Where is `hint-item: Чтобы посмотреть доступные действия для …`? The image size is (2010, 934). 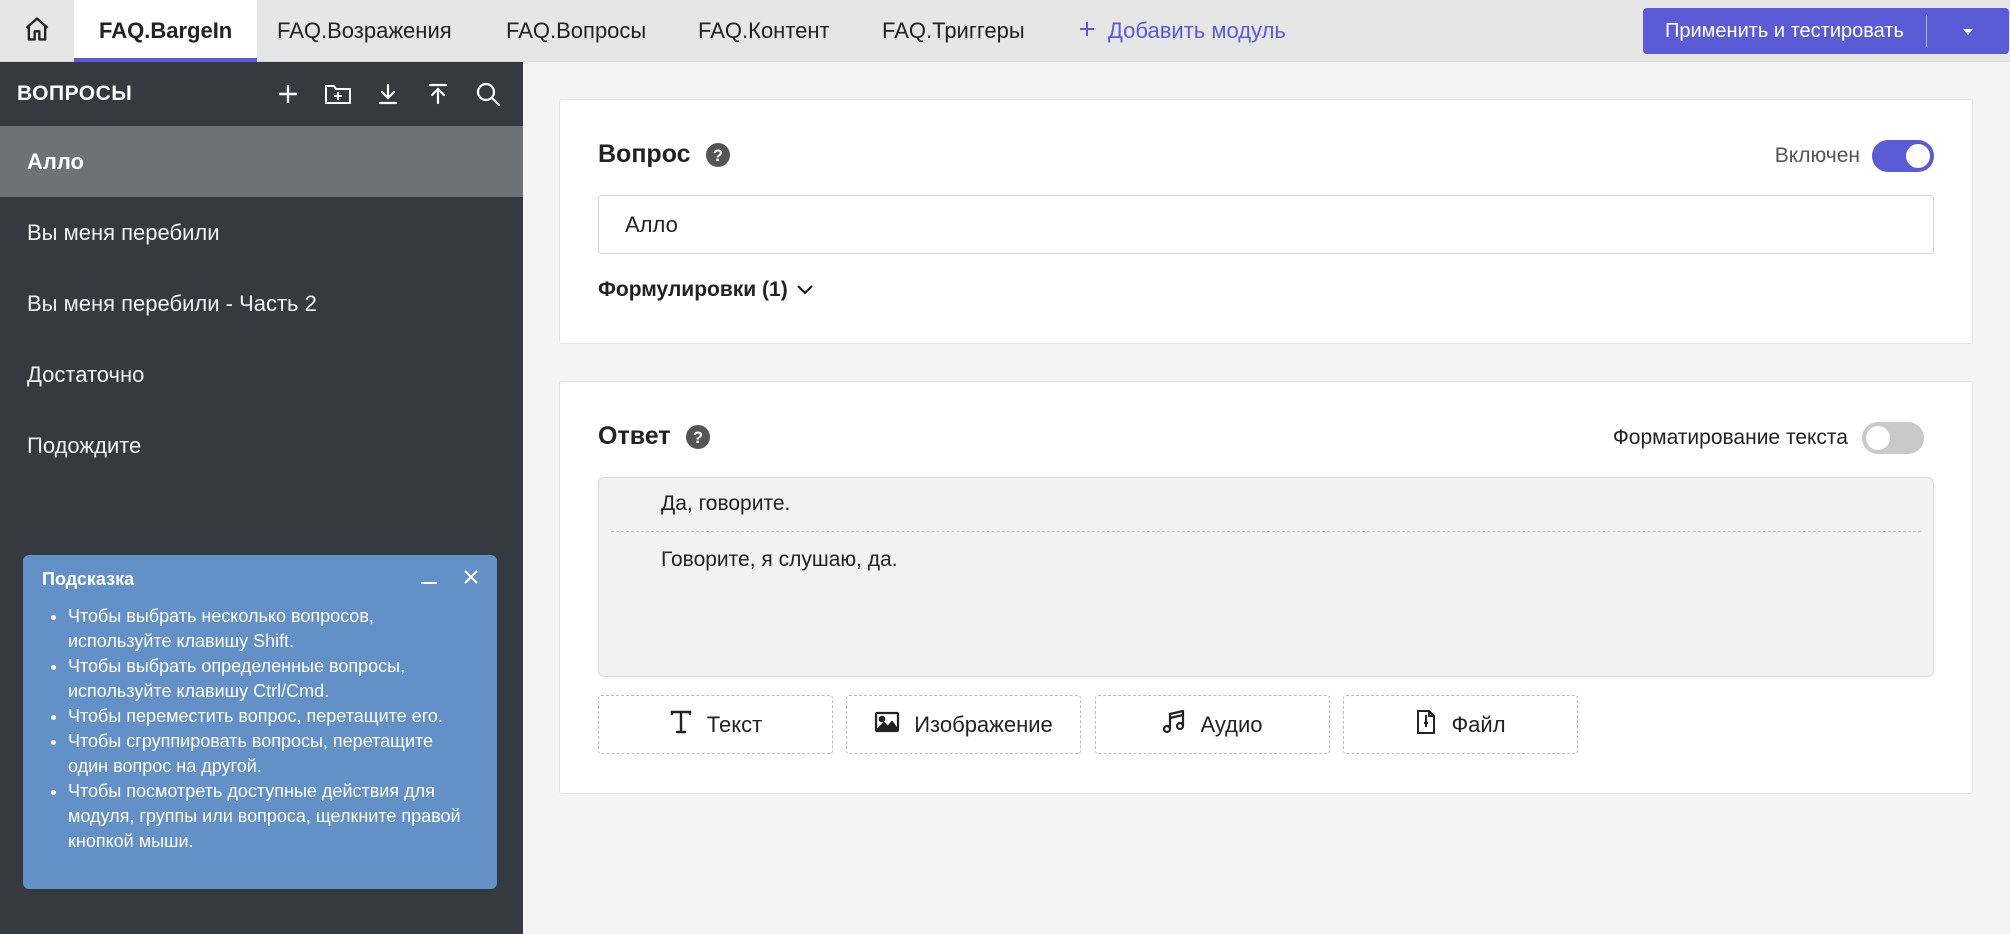
hint-item: Чтобы посмотреть доступные действия для … is located at coordinates (273, 816).